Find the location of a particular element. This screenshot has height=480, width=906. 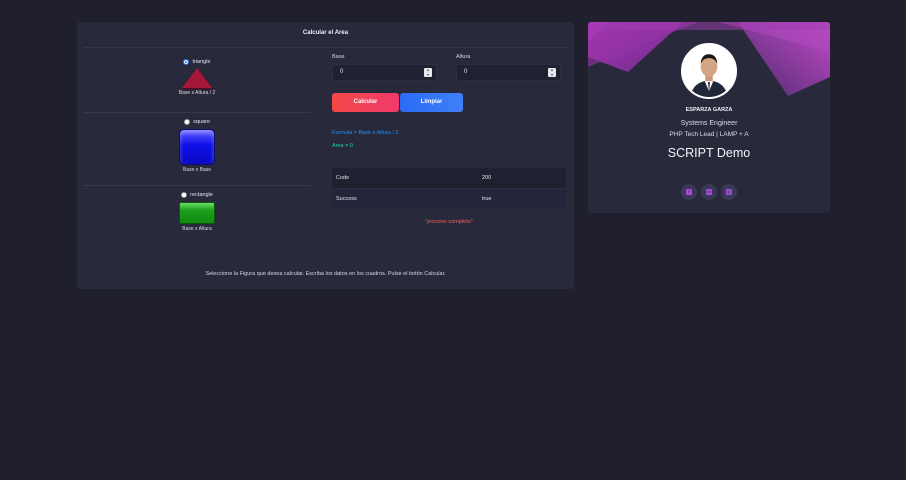

triangle-radio is located at coordinates (186, 62).